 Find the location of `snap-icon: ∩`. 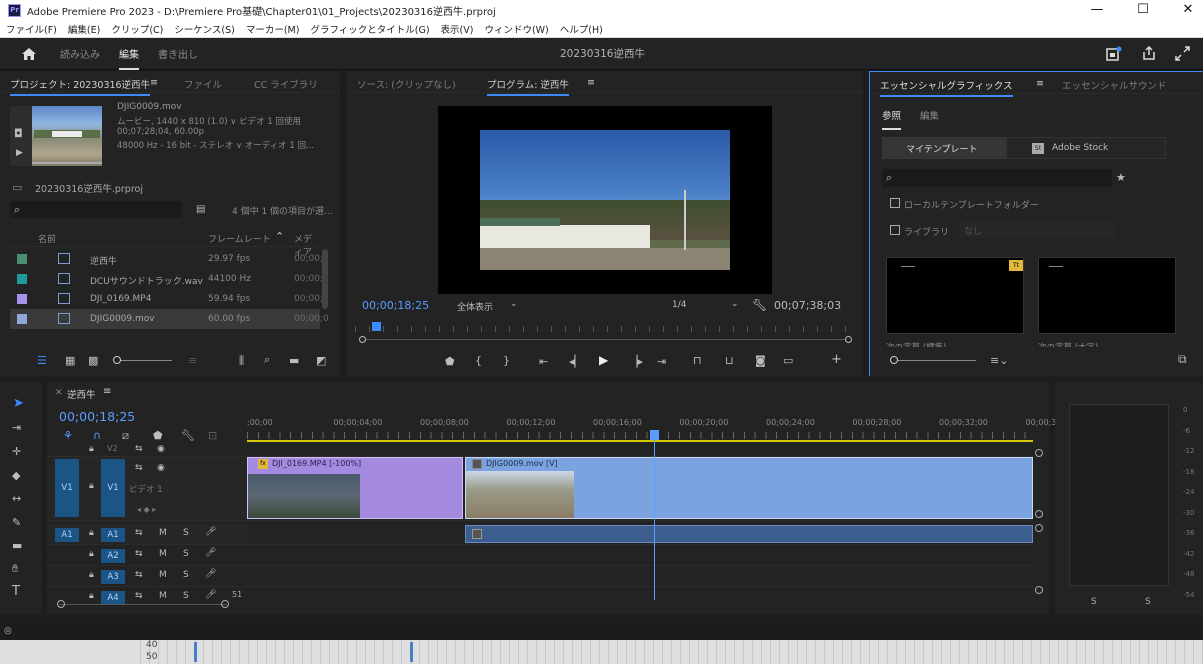

snap-icon: ∩ is located at coordinates (97, 435).